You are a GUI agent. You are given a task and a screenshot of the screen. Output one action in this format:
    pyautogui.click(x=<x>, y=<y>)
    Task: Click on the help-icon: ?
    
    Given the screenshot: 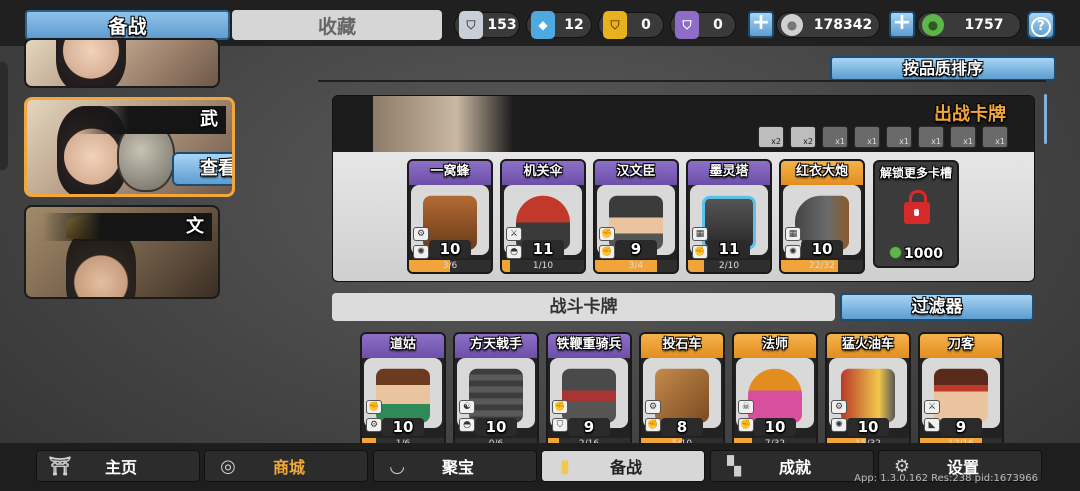 What is the action you would take?
    pyautogui.click(x=1041, y=27)
    